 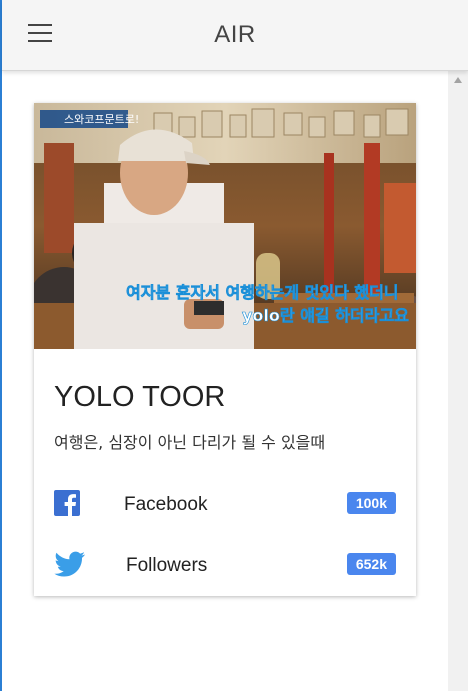 I want to click on followers-count-badge: 652k, so click(x=371, y=564).